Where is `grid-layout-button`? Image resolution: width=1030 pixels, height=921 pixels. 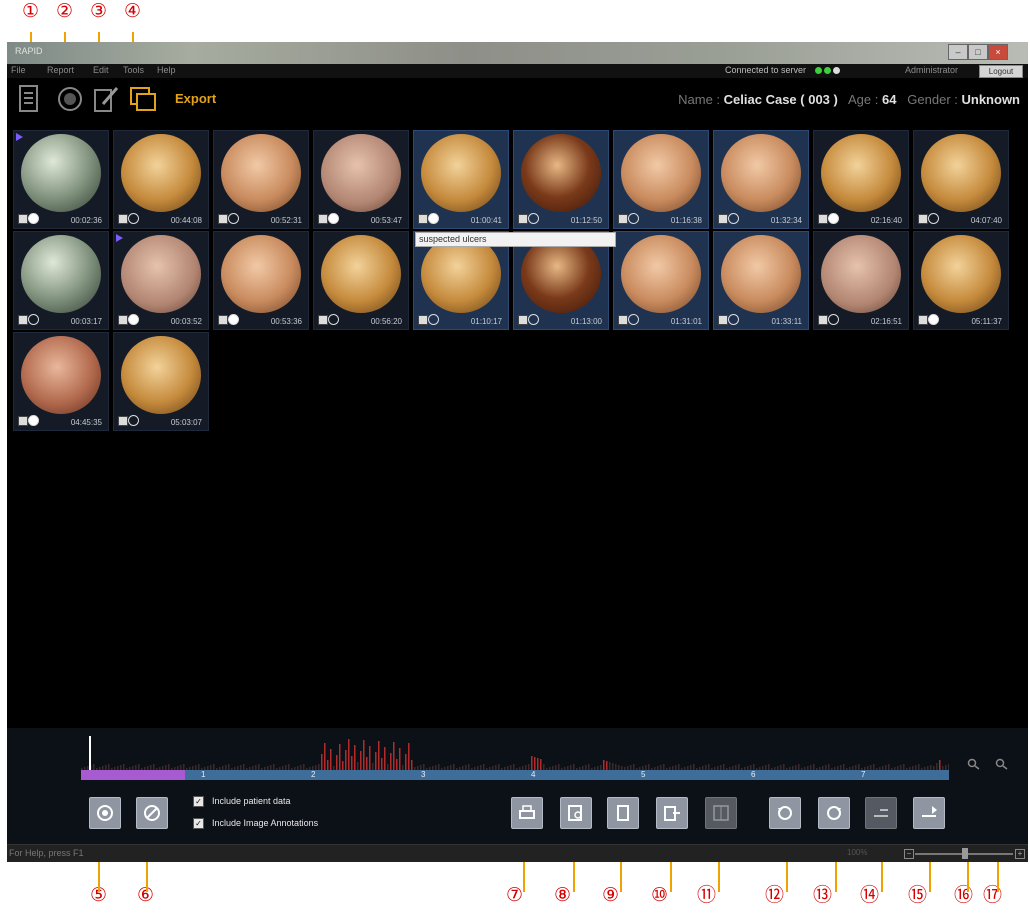
grid-layout-button is located at coordinates (721, 813).